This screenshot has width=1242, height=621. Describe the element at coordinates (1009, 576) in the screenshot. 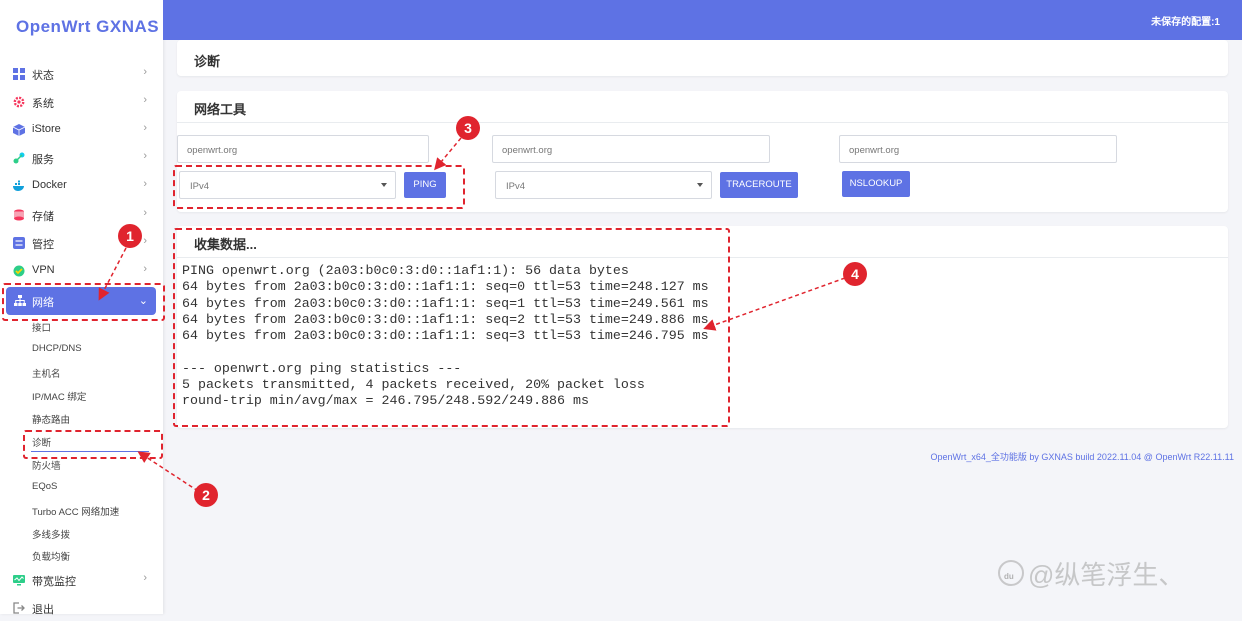

I see `watermark-logo-text: du` at that location.